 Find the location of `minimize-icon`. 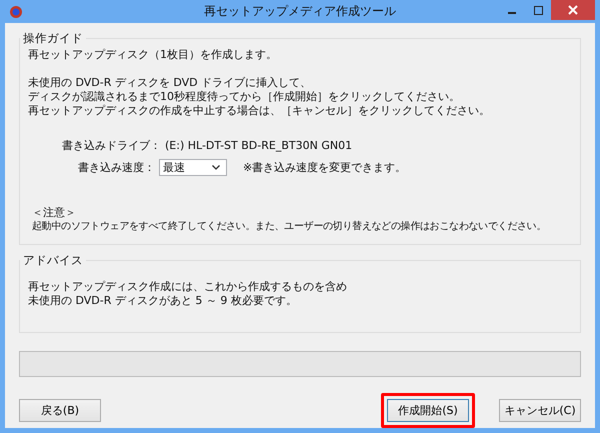

minimize-icon is located at coordinates (512, 13).